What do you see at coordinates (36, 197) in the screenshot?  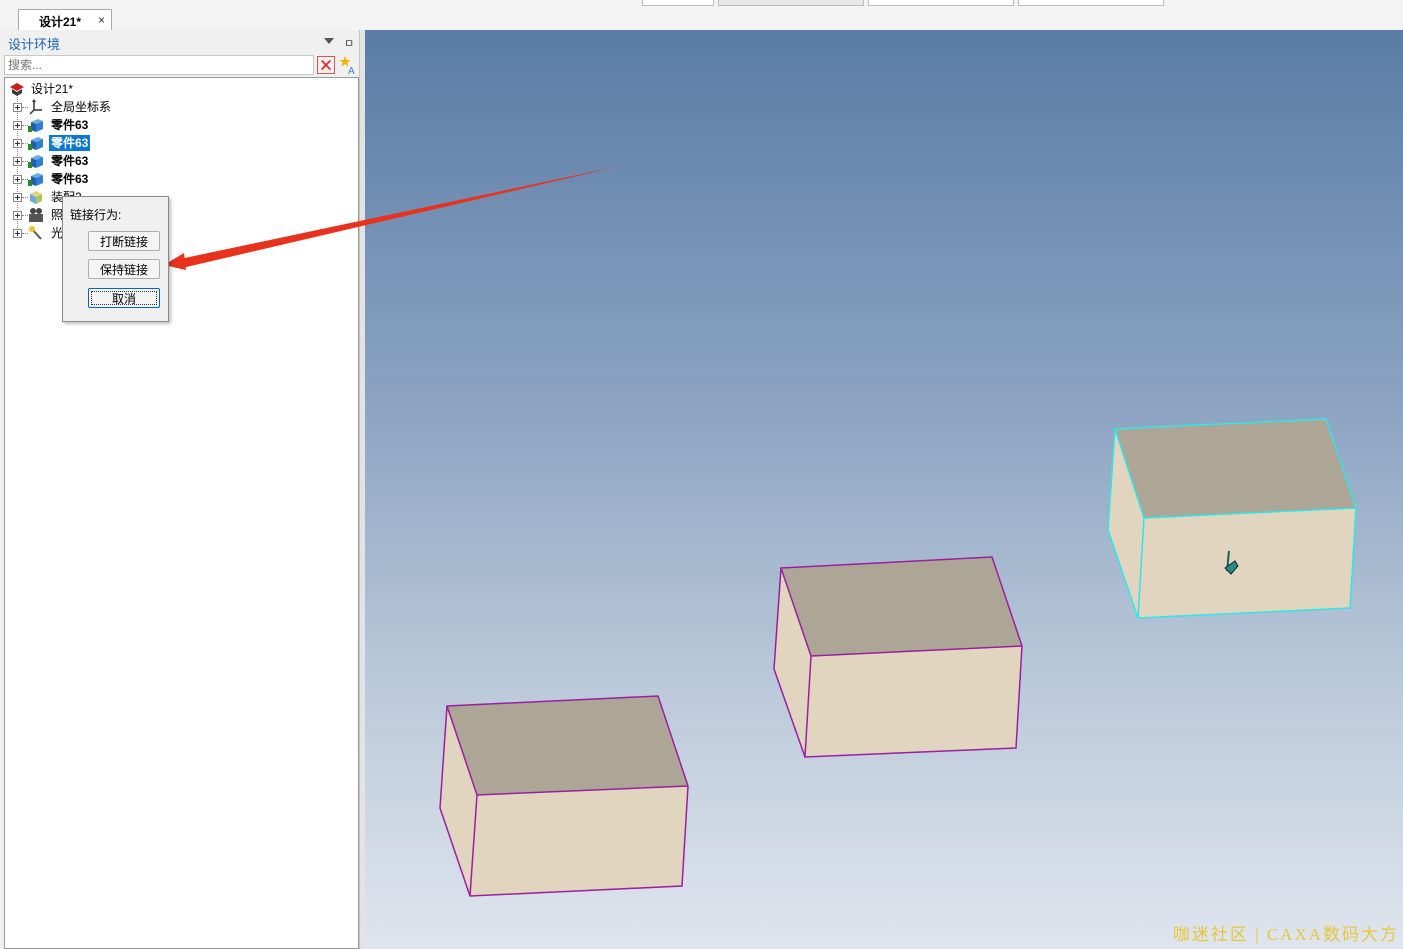 I see `assembly-icon` at bounding box center [36, 197].